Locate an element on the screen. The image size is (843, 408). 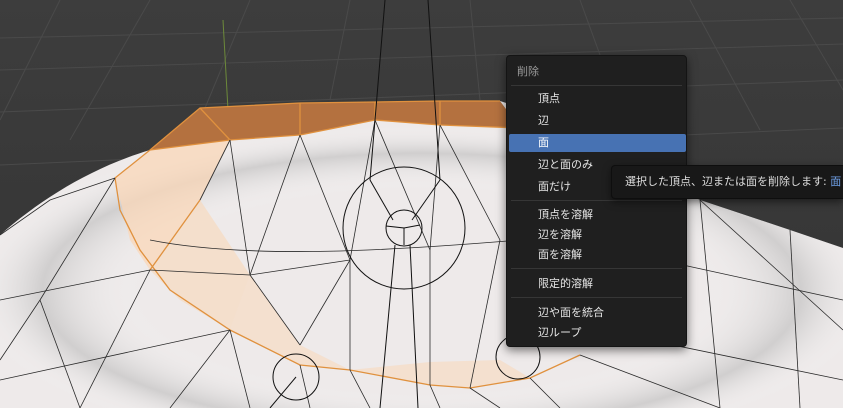
menu-item-dissolve-edges: 辺を溶解 is located at coordinates (597, 235).